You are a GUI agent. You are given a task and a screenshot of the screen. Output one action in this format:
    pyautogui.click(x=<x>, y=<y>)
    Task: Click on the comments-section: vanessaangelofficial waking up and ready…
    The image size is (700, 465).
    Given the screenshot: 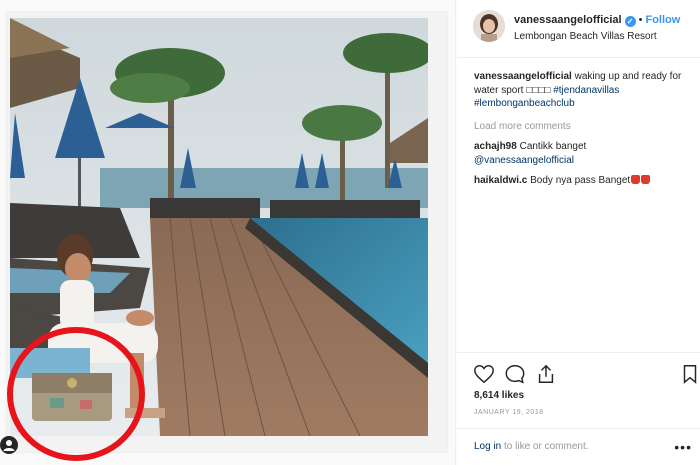 What is the action you would take?
    pyautogui.click(x=585, y=129)
    